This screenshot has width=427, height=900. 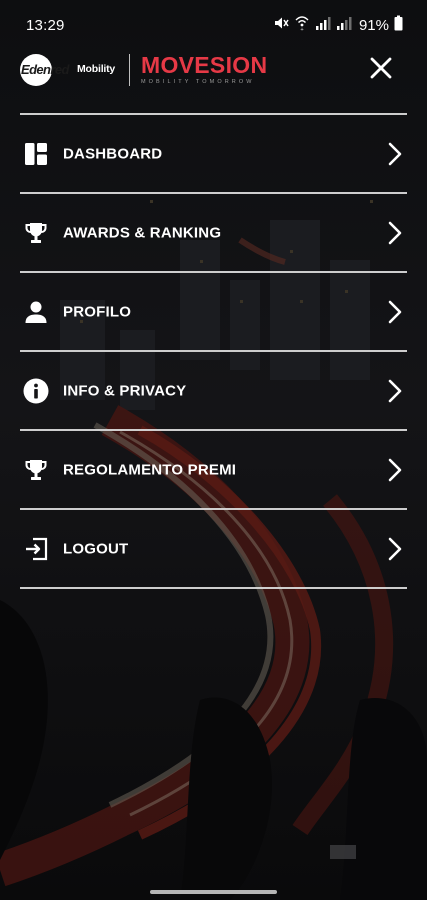 What do you see at coordinates (36, 312) in the screenshot?
I see `person-icon` at bounding box center [36, 312].